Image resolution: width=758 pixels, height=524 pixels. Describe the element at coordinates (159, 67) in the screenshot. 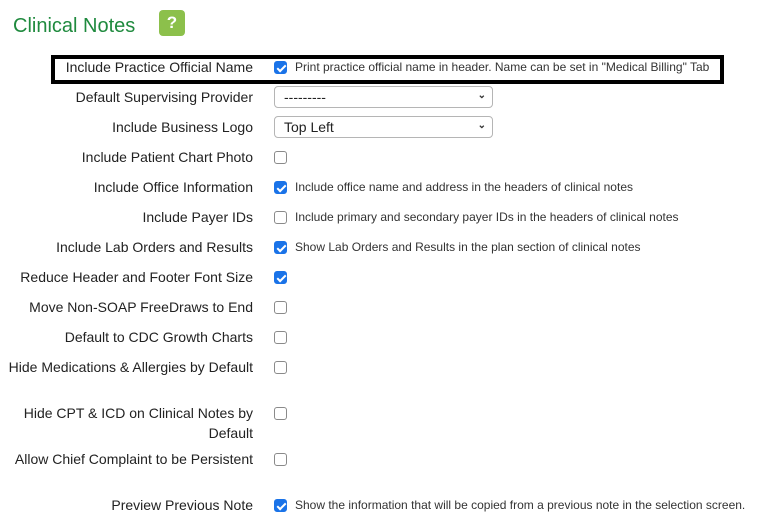

I see `setting-label: Include Practice Official Name` at that location.